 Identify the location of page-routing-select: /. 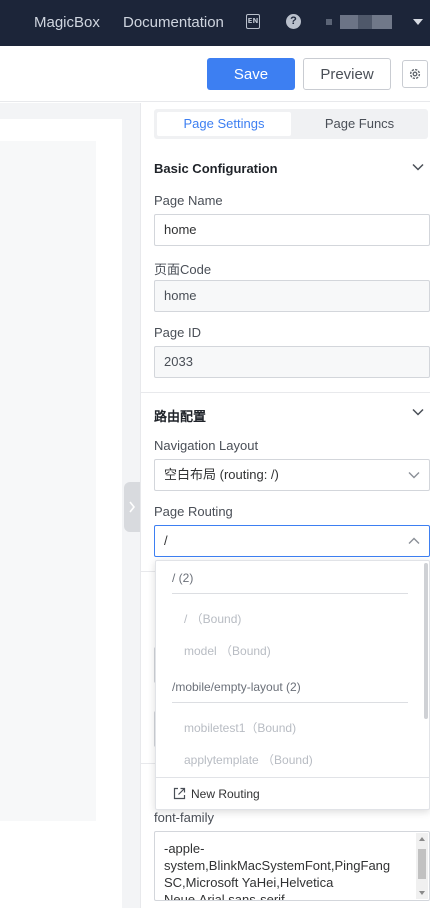
(292, 541).